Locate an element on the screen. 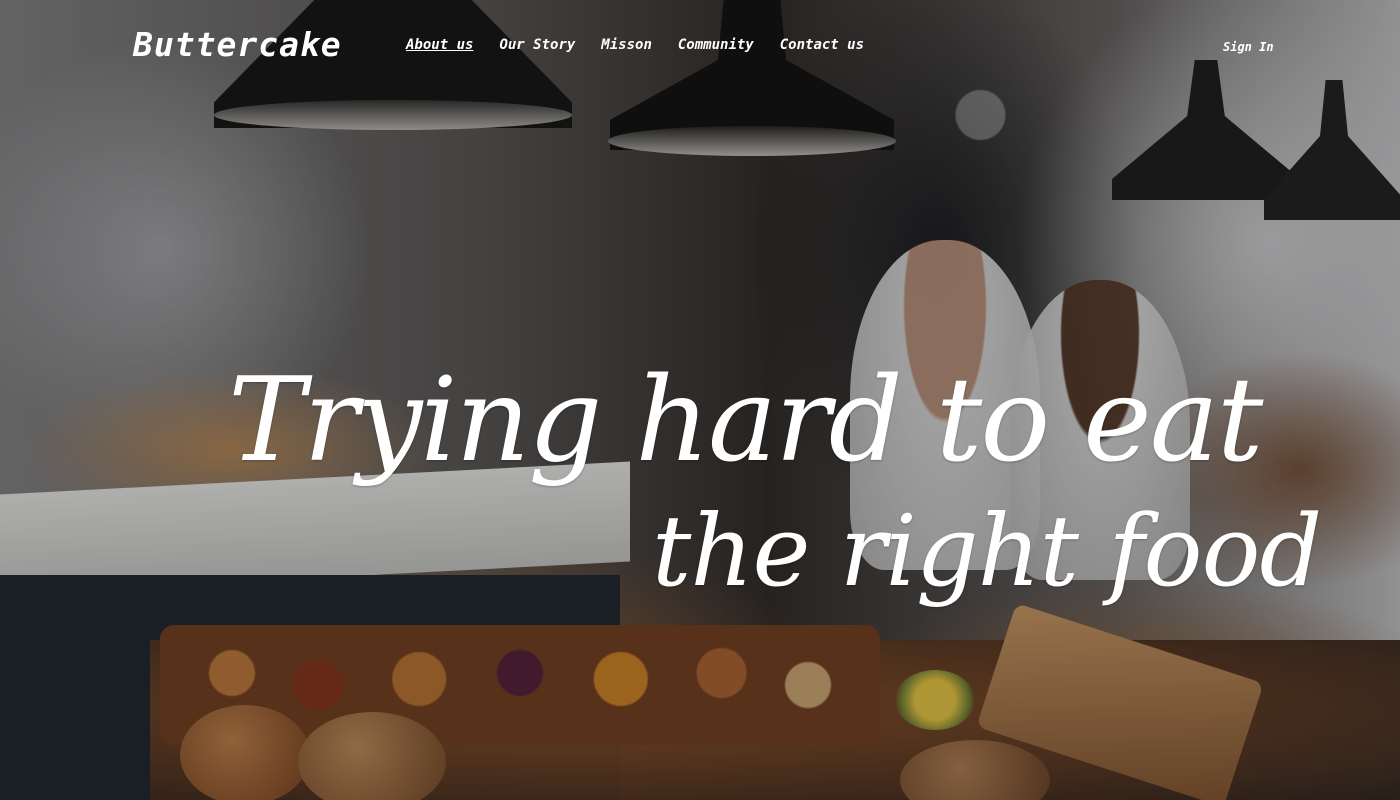  brand-logo: Buttercake is located at coordinates (237, 45).